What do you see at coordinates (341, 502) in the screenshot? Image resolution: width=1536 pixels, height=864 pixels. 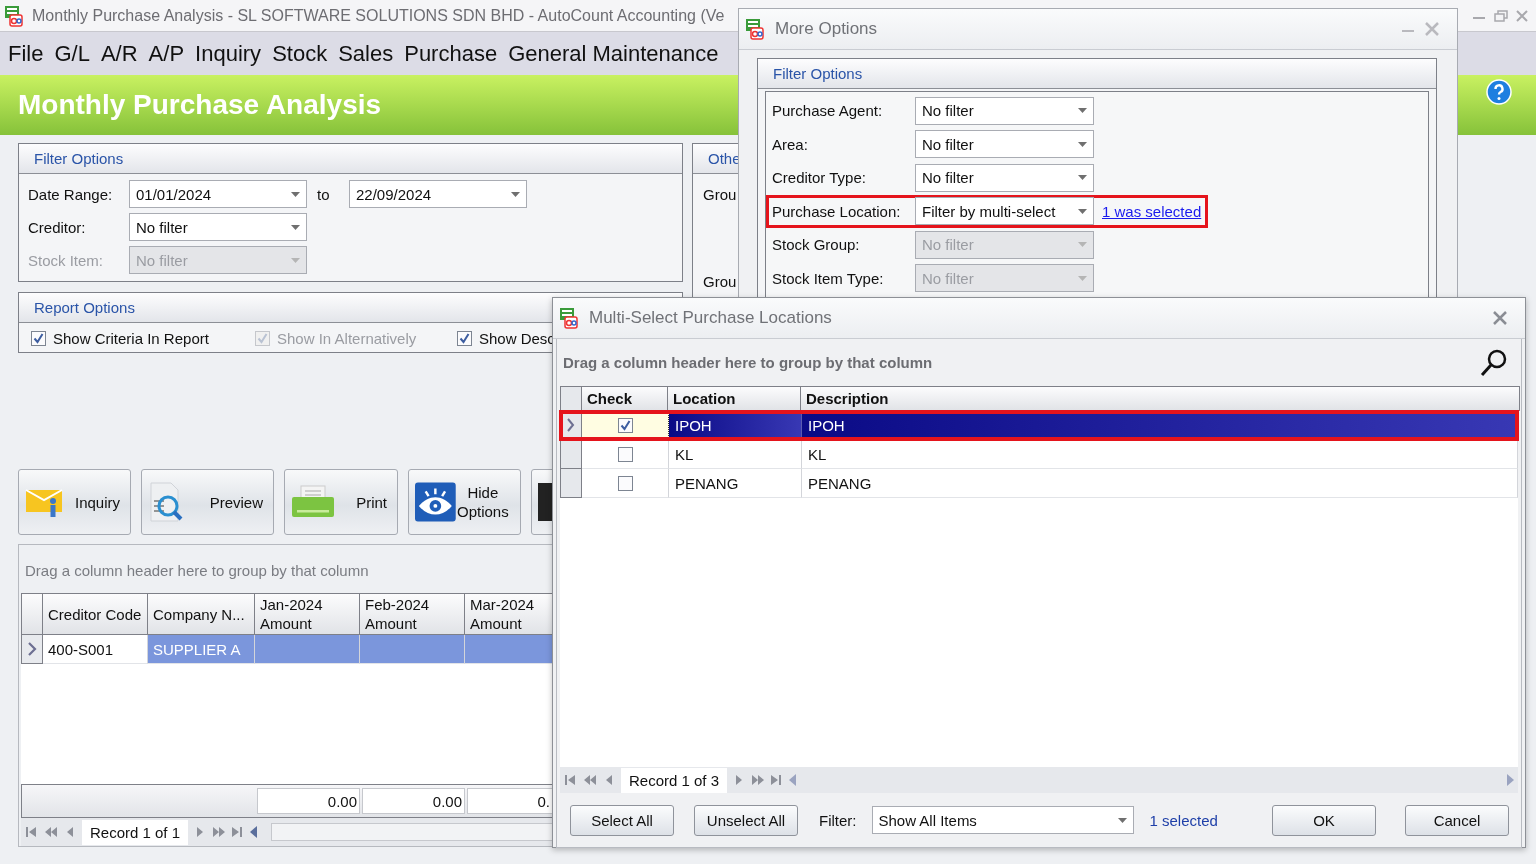 I see `toolbar-button: Print` at bounding box center [341, 502].